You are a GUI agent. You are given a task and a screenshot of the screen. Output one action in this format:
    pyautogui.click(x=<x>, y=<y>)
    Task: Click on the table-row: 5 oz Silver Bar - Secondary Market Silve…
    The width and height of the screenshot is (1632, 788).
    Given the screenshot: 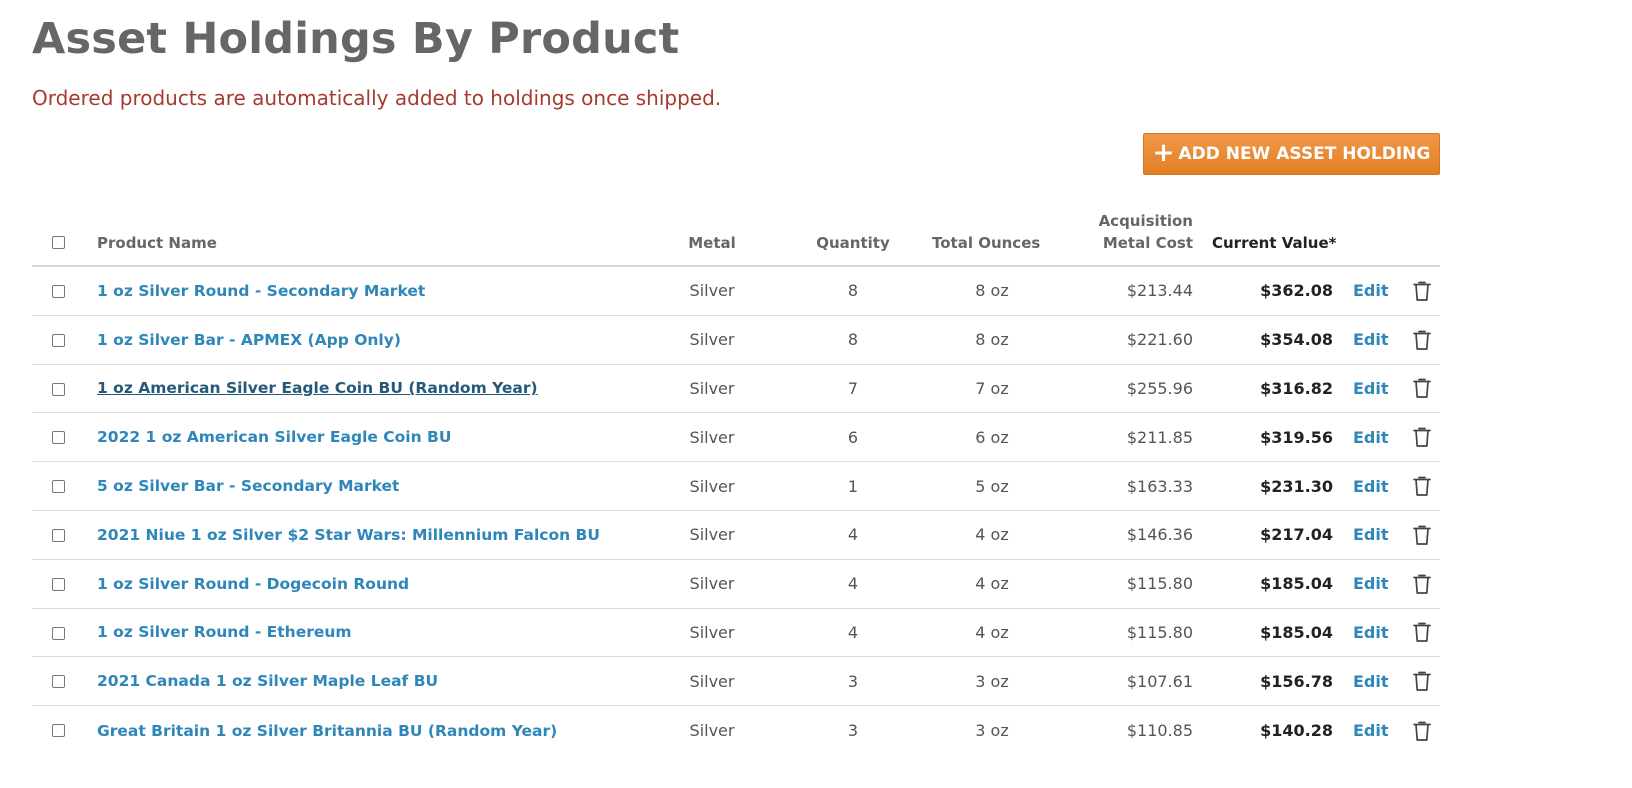 What is the action you would take?
    pyautogui.click(x=736, y=486)
    